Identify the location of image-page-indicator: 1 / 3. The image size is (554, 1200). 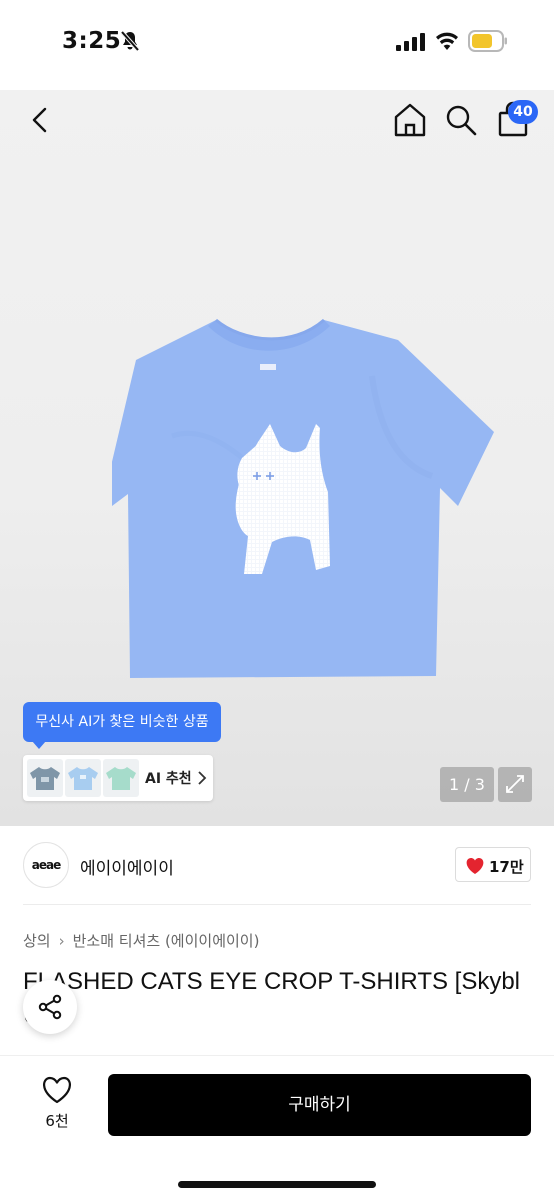
(467, 784).